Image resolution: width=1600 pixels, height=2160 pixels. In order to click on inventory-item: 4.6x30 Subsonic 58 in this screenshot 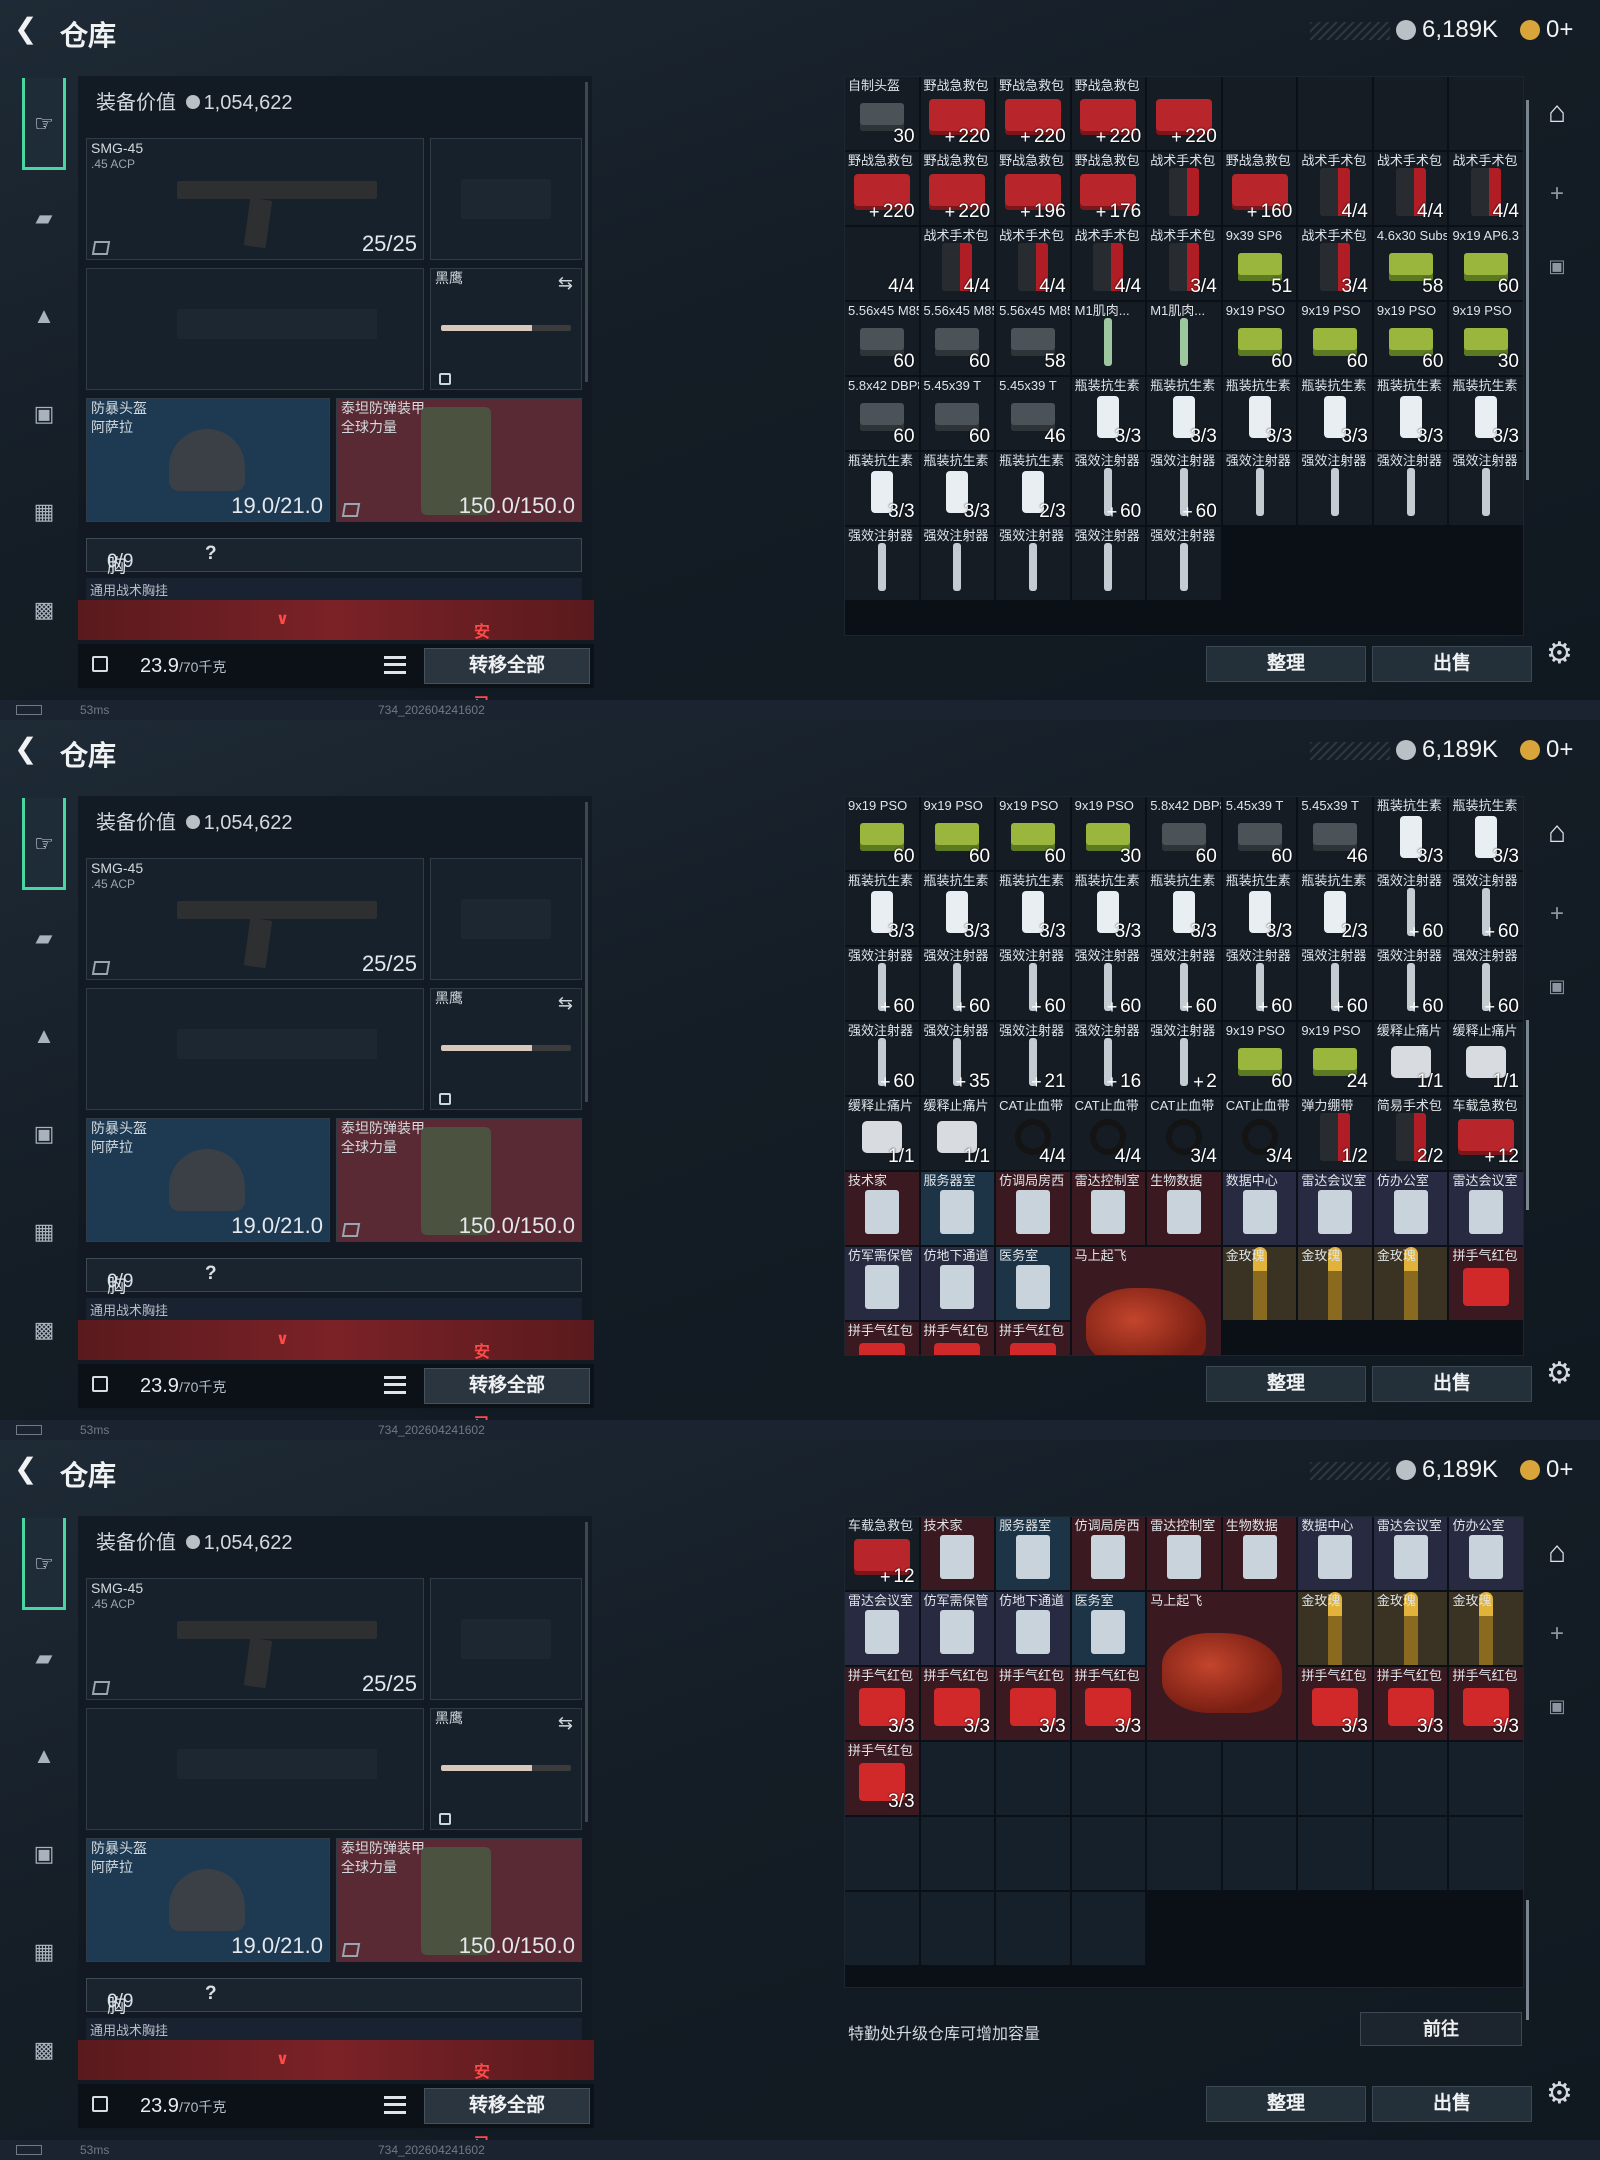, I will do `click(1410, 263)`.